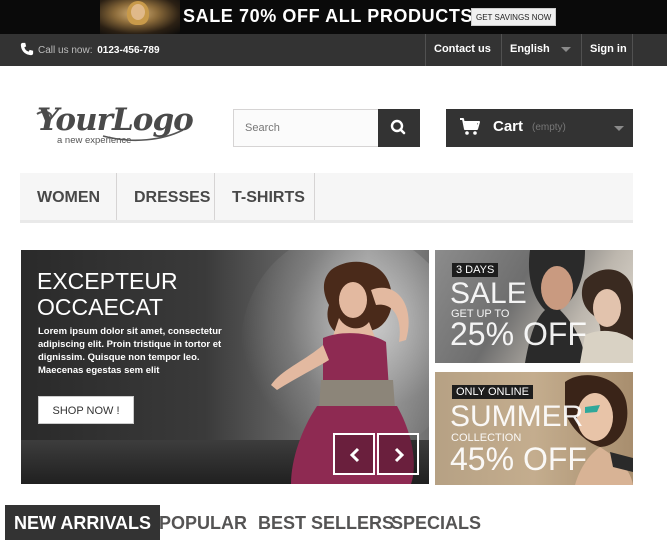 The width and height of the screenshot is (667, 540). I want to click on tab-popular: Popular, so click(203, 522).